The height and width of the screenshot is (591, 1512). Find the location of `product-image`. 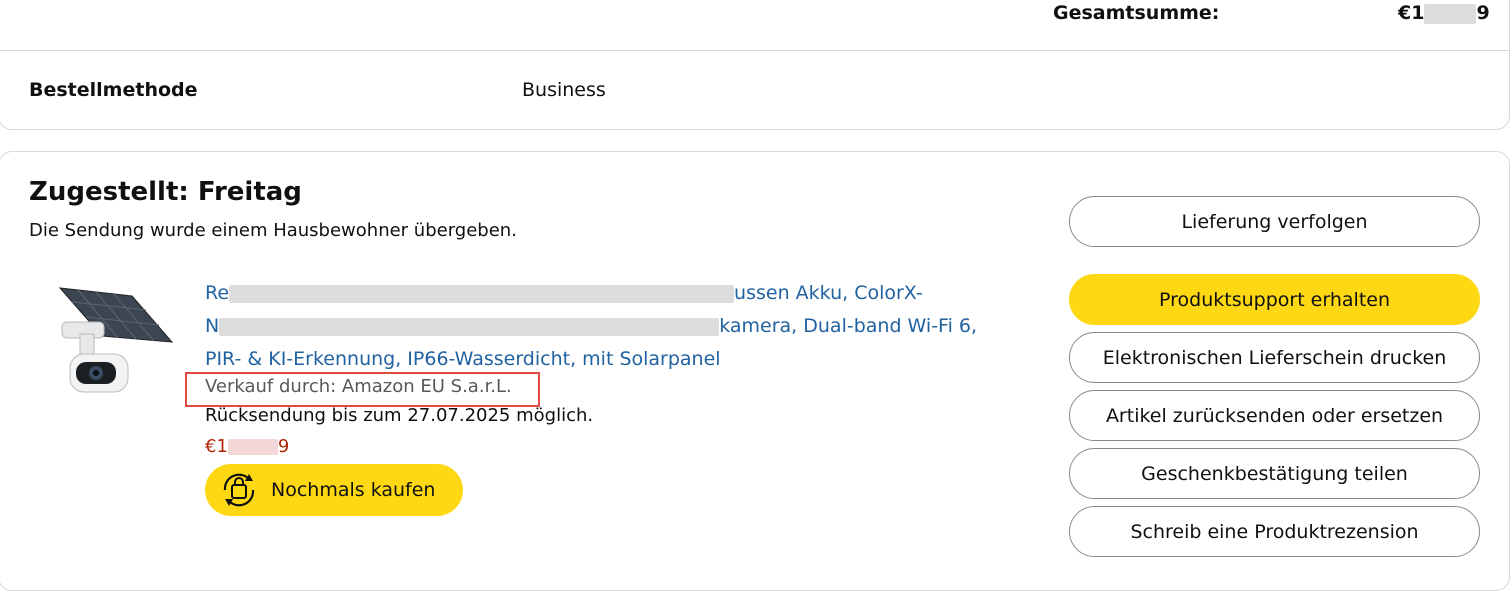

product-image is located at coordinates (114, 342).